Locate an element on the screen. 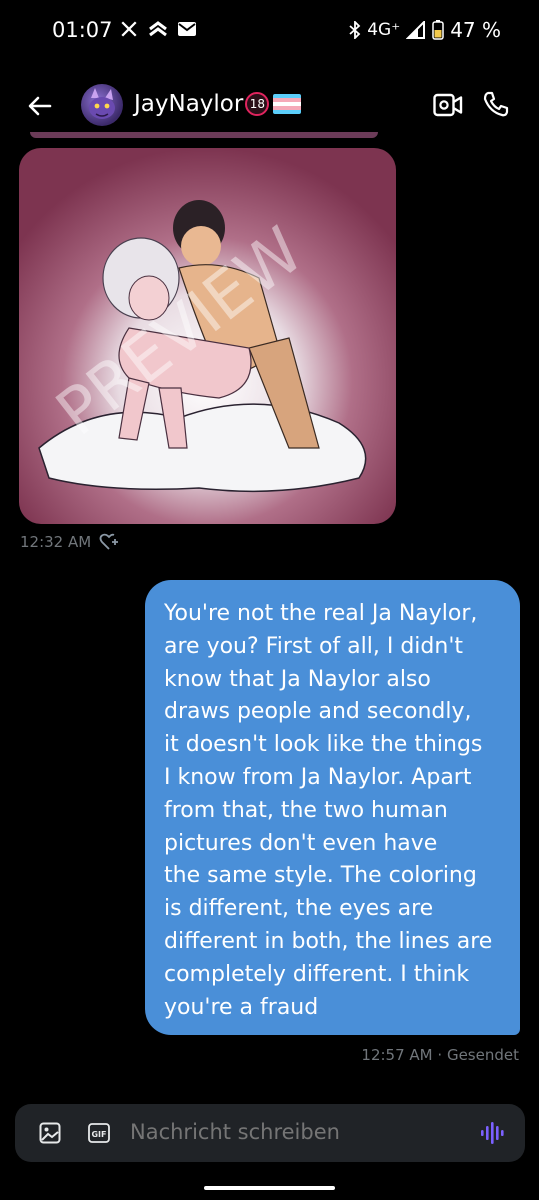  gif-label: GIF is located at coordinates (98, 1134).